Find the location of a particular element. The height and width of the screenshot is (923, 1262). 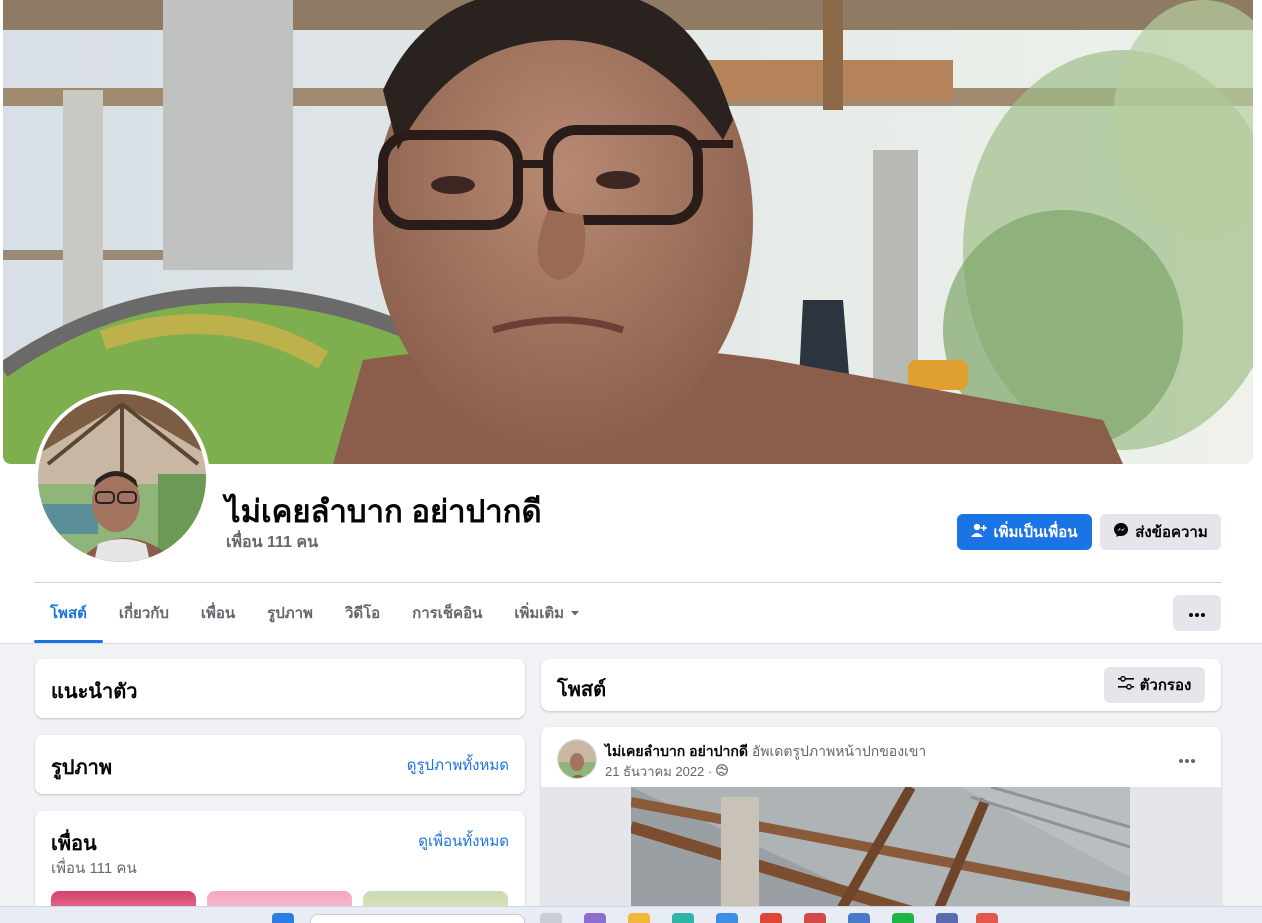

tab-label: เพื่อน is located at coordinates (218, 613).